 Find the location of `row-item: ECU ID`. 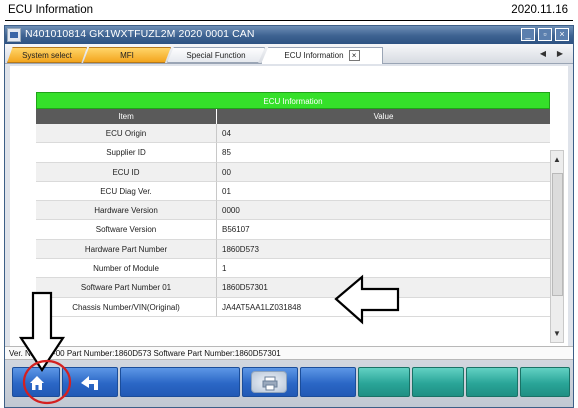

row-item: ECU ID is located at coordinates (126, 172).